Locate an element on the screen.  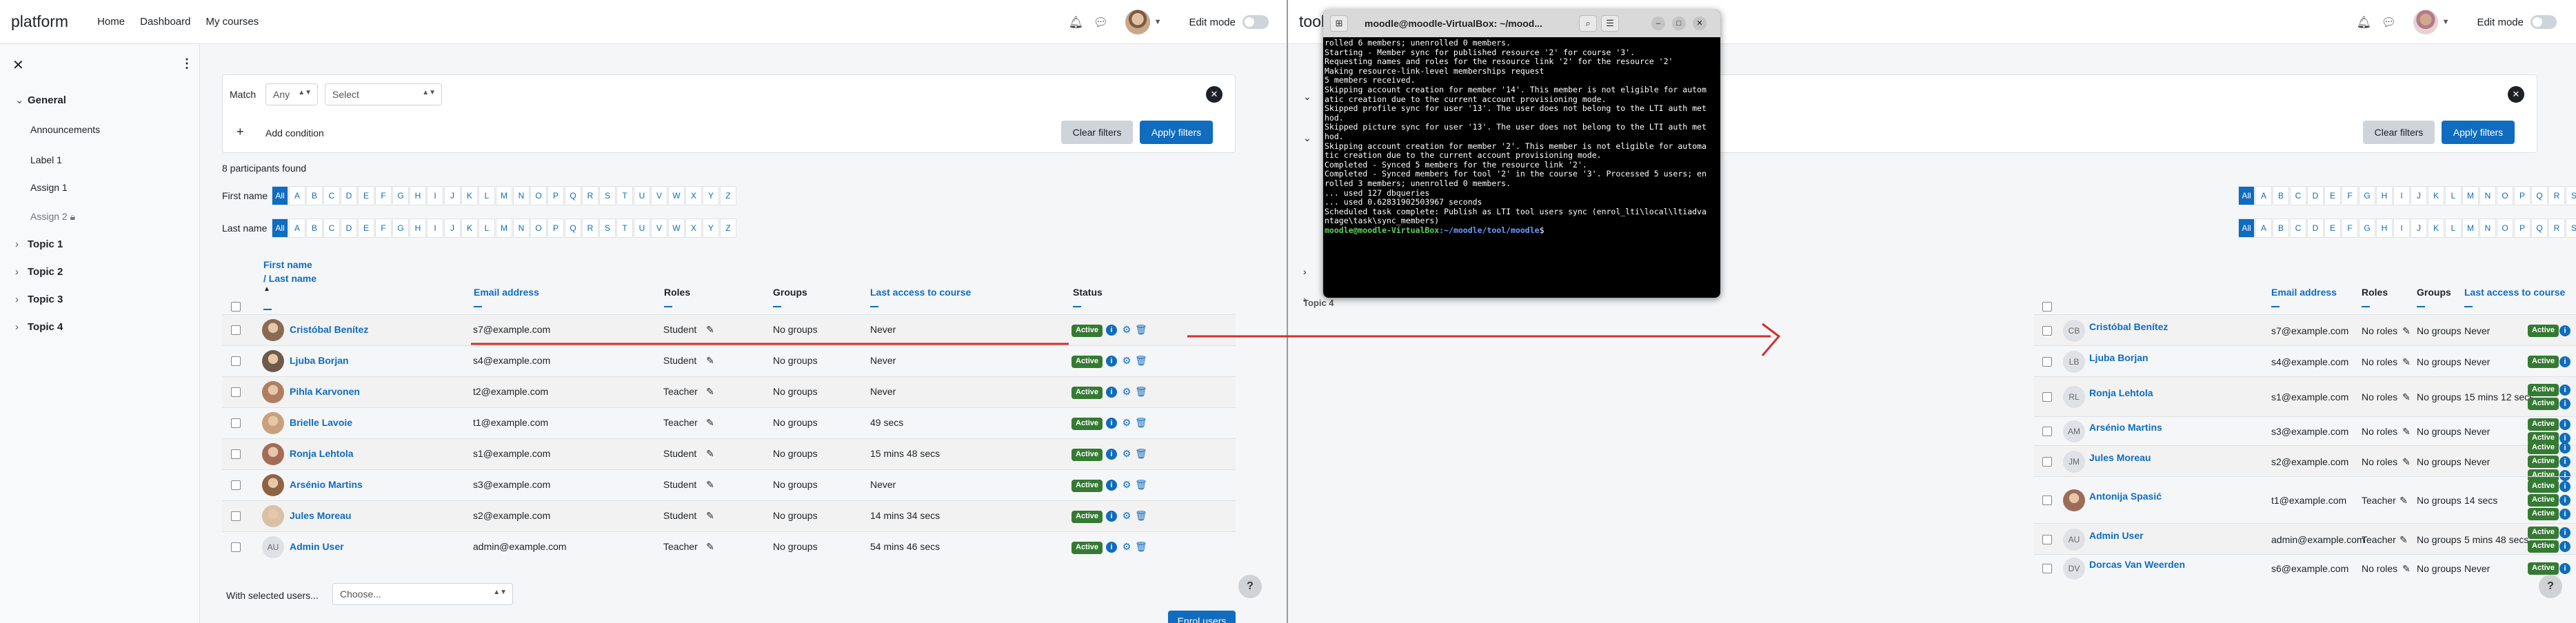
initial-letter-button: F is located at coordinates (383, 196).